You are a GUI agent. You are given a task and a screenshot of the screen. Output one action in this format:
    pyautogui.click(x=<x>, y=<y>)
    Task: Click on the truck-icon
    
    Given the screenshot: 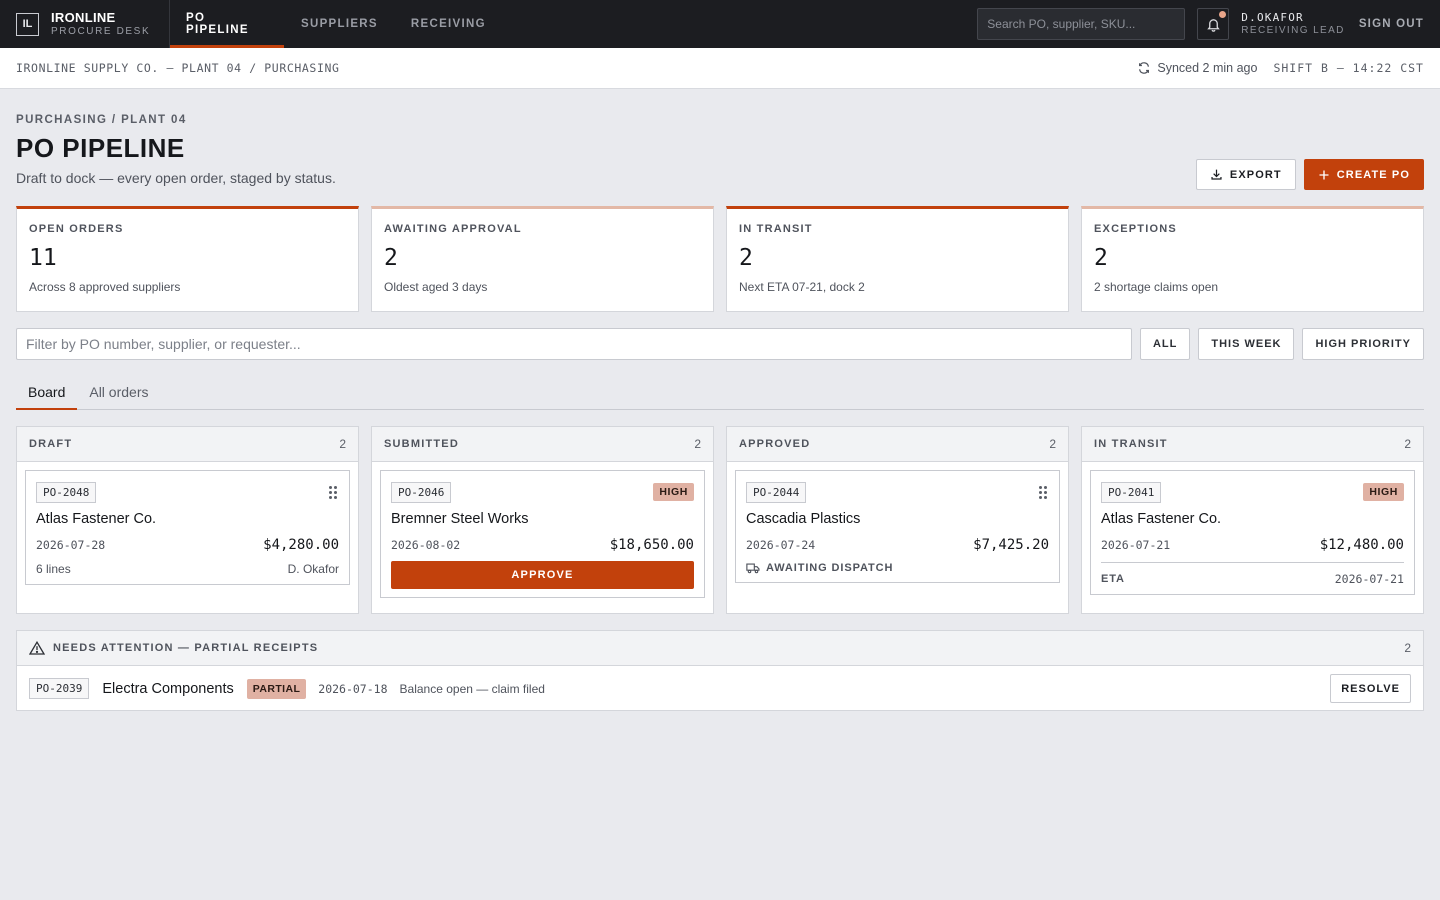 What is the action you would take?
    pyautogui.click(x=753, y=568)
    